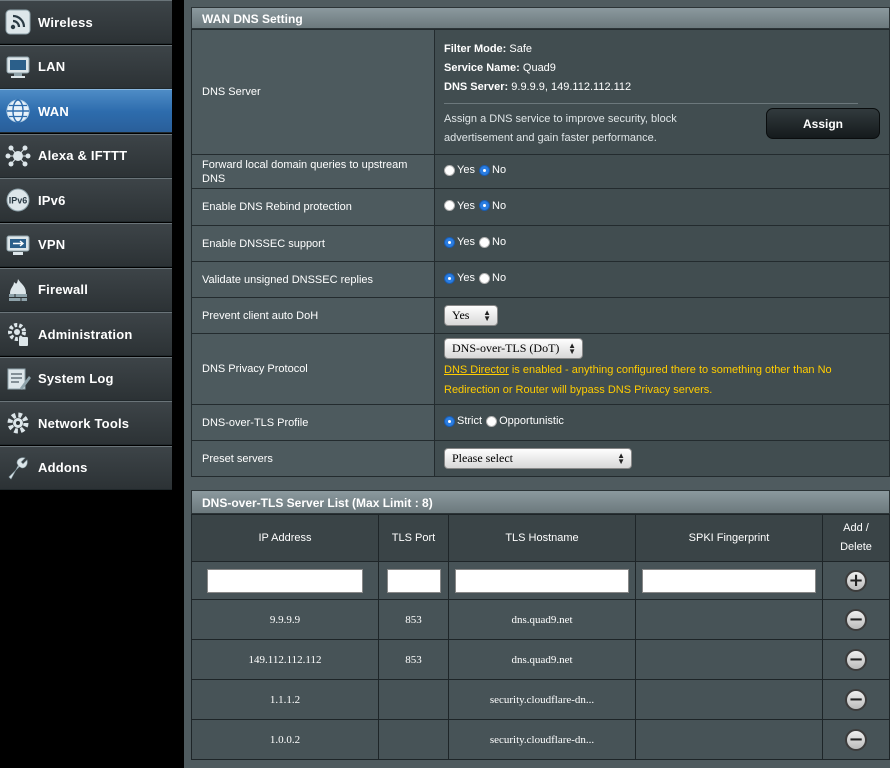 This screenshot has height=768, width=890. Describe the element at coordinates (500, 68) in the screenshot. I see `service-name: Service Name: Quad9` at that location.